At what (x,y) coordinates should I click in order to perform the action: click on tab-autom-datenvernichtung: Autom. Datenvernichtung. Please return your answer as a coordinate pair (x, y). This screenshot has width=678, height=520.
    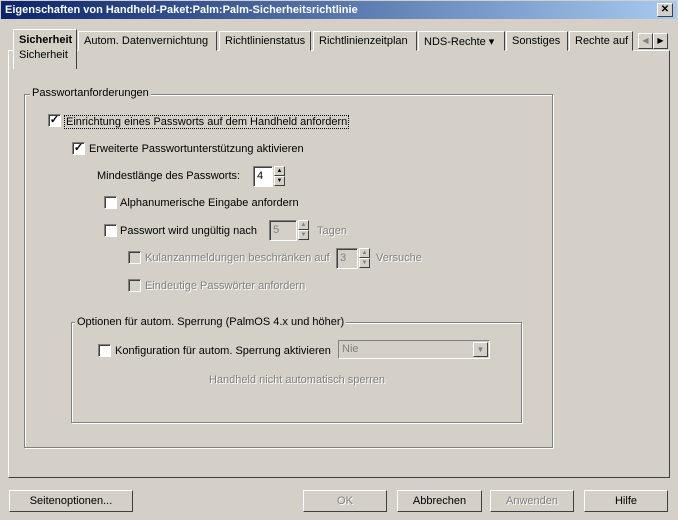
    Looking at the image, I should click on (147, 41).